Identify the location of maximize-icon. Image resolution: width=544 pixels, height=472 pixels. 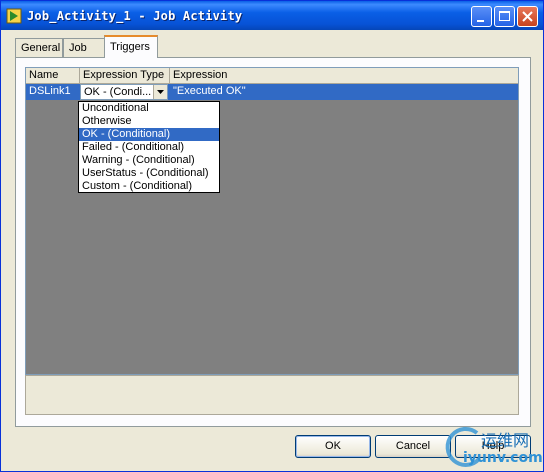
(504, 16).